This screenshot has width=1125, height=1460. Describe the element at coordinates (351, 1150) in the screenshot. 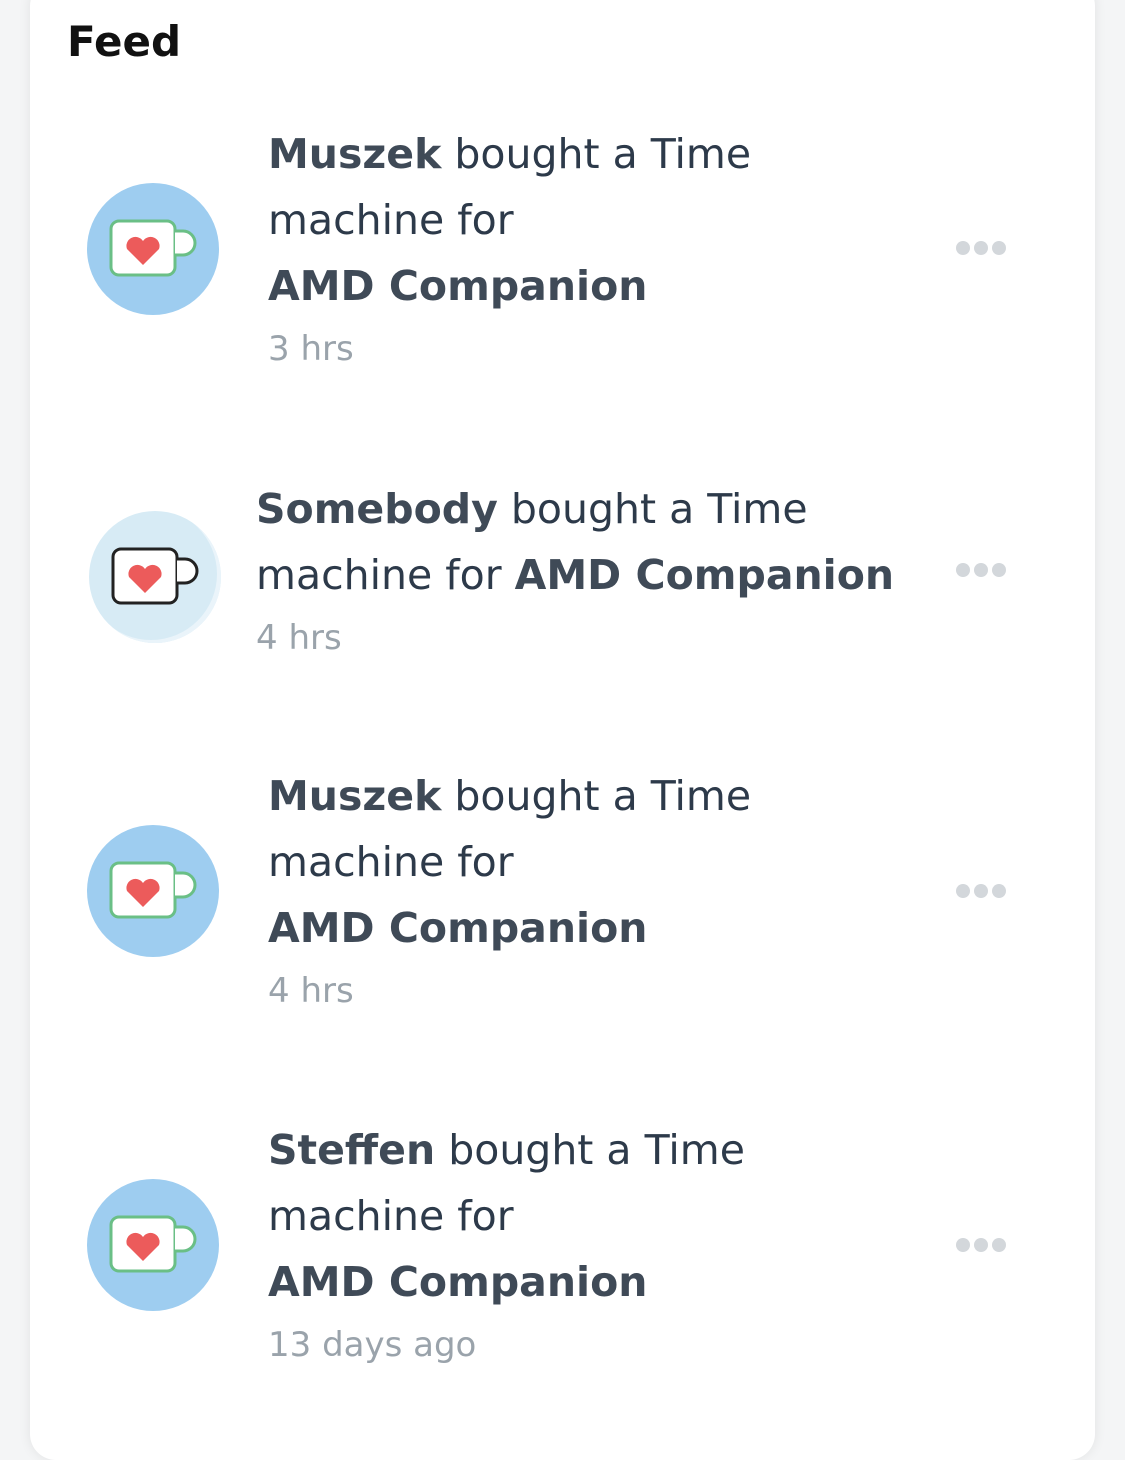

I see `supporter-name: Steffen` at that location.